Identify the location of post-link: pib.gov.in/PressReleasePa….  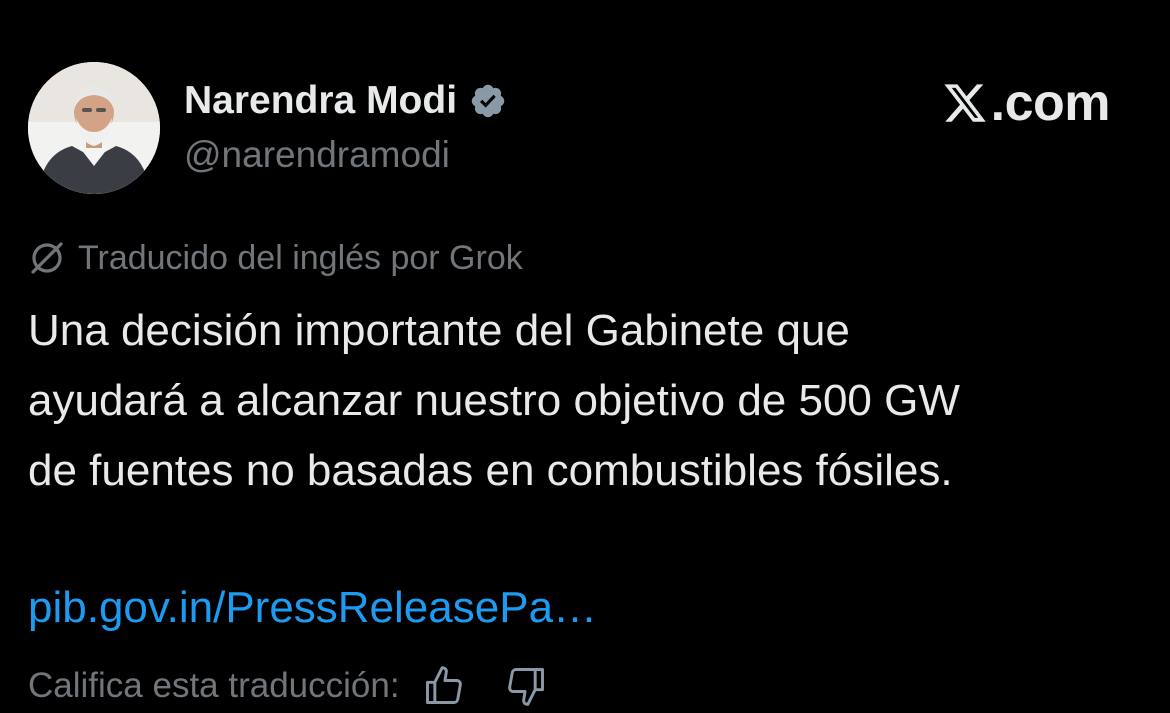
(312, 608).